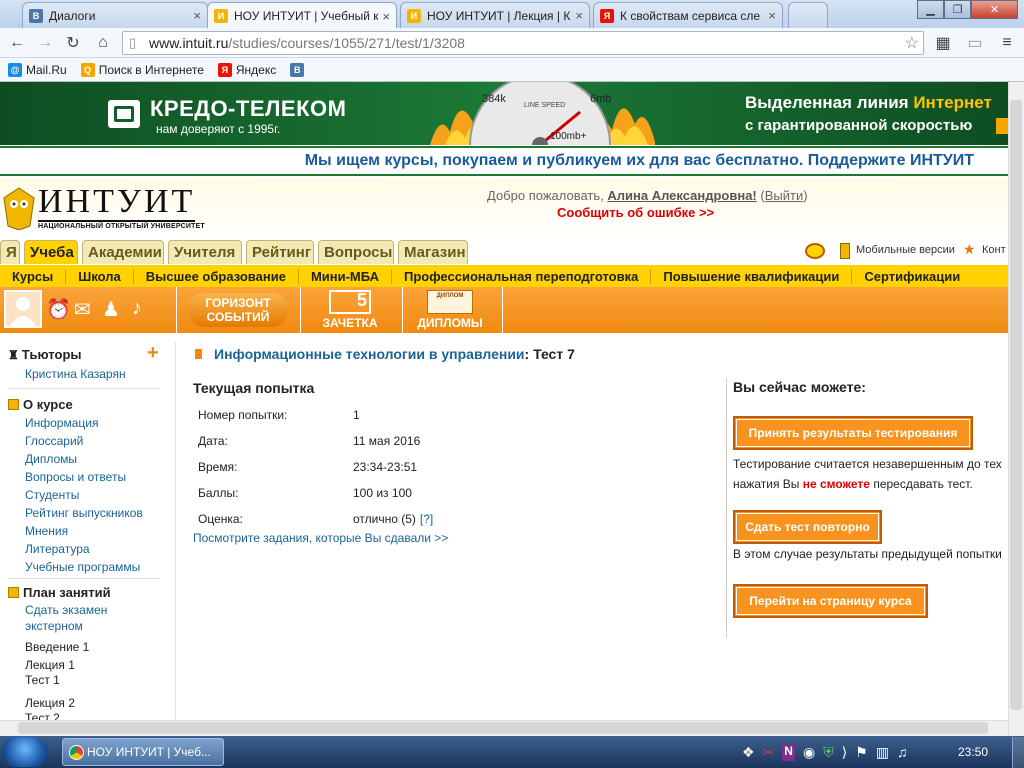 The width and height of the screenshot is (1024, 768). Describe the element at coordinates (769, 752) in the screenshot. I see `tray-tool-icon: ✂` at that location.